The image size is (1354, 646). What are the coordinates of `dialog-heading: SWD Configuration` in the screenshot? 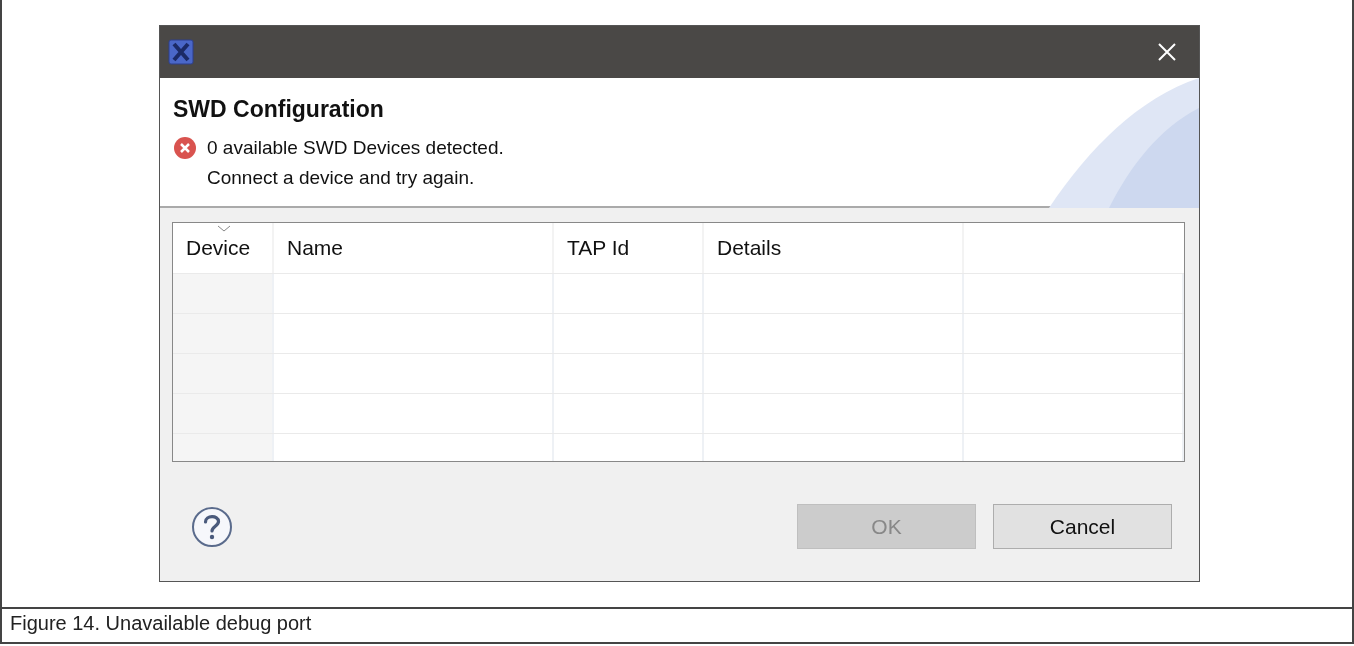 It's located at (278, 109).